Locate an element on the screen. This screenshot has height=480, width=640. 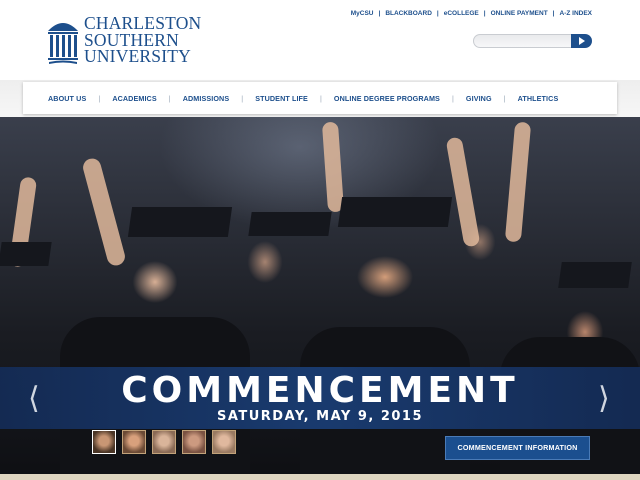
chevron-right-icon: ⟩ is located at coordinates (606, 399).